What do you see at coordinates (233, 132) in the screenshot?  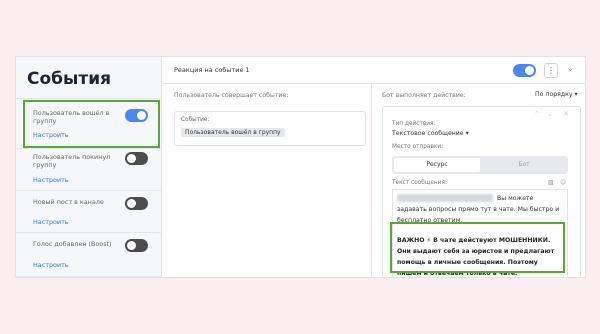 I see `event-chip: Пользователь вошёл в группу` at bounding box center [233, 132].